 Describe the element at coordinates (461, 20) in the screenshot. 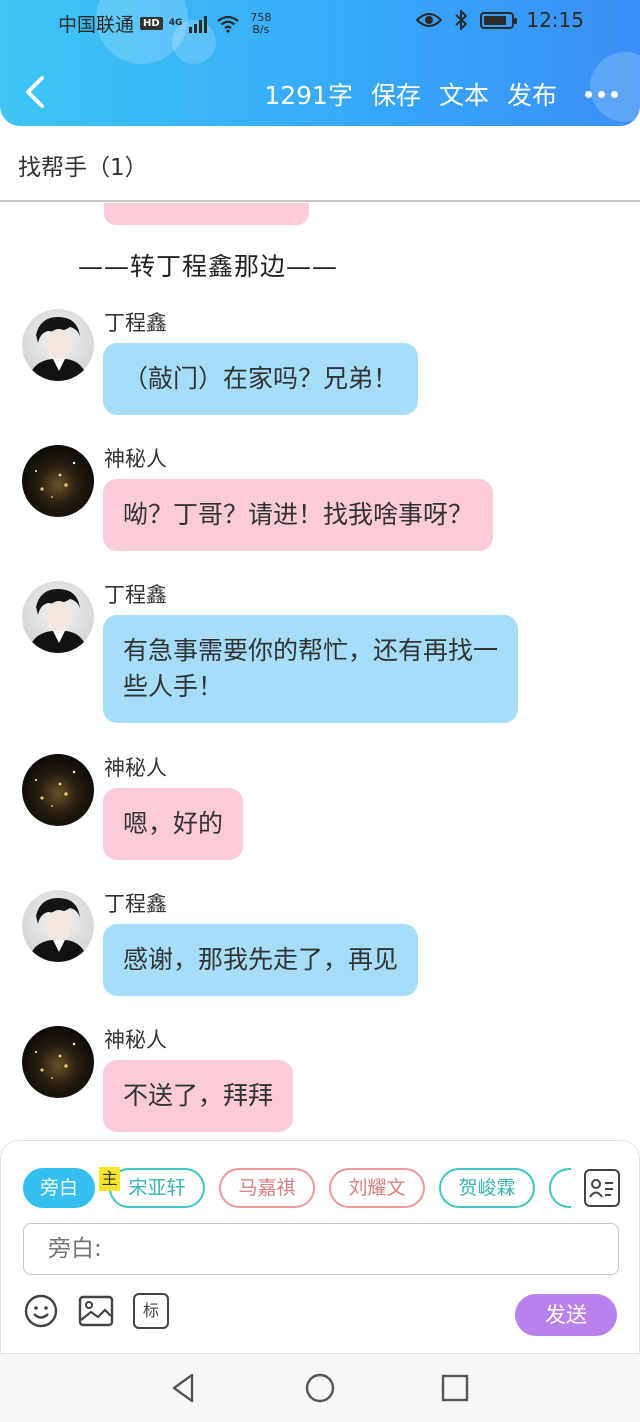

I see `bluetooth-icon` at that location.